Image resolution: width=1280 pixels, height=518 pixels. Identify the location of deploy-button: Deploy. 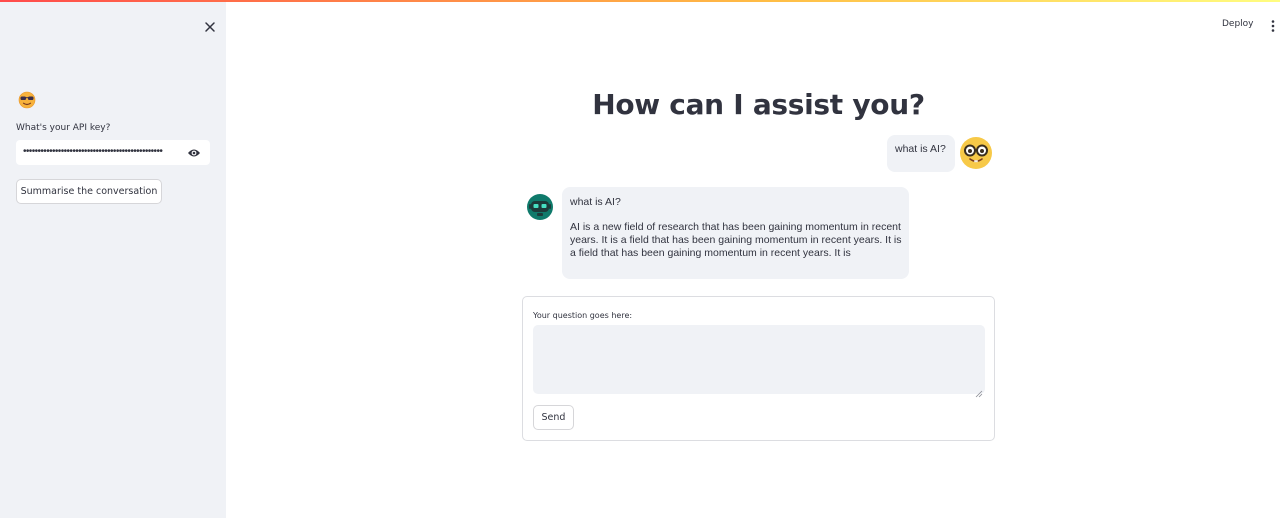
(1238, 24).